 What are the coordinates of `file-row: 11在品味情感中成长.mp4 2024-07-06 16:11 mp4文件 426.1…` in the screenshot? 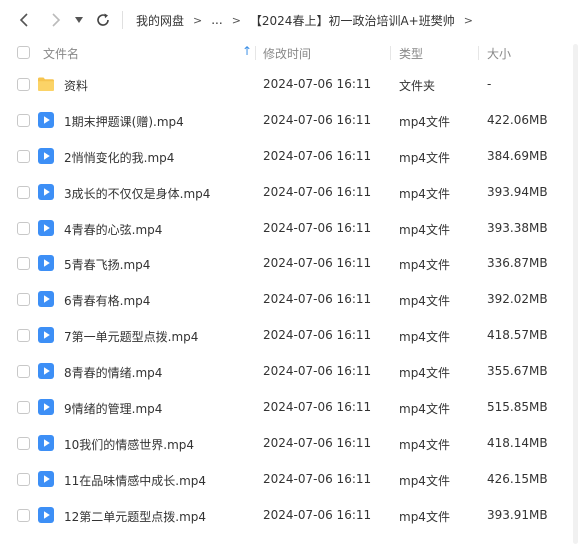 It's located at (289, 479).